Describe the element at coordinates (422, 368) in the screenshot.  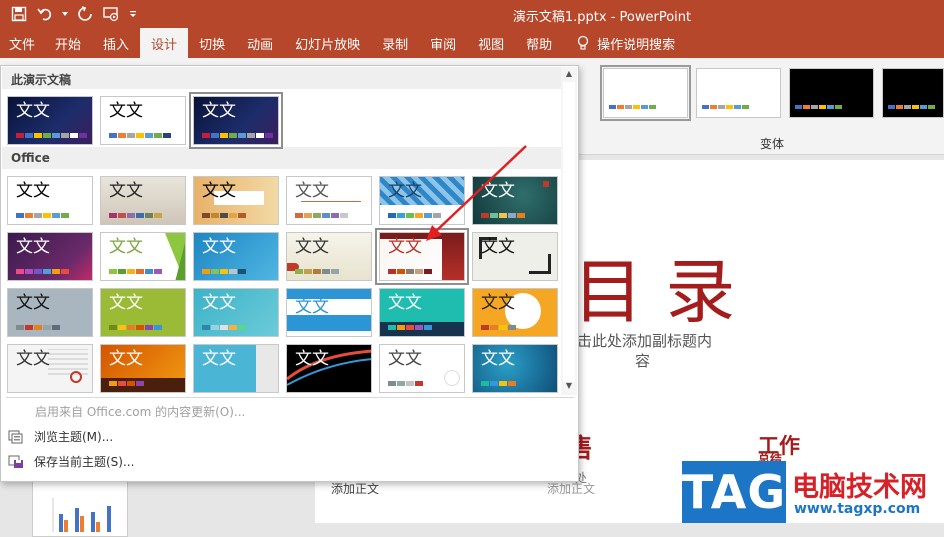
I see `theme-office-23: 文文` at that location.